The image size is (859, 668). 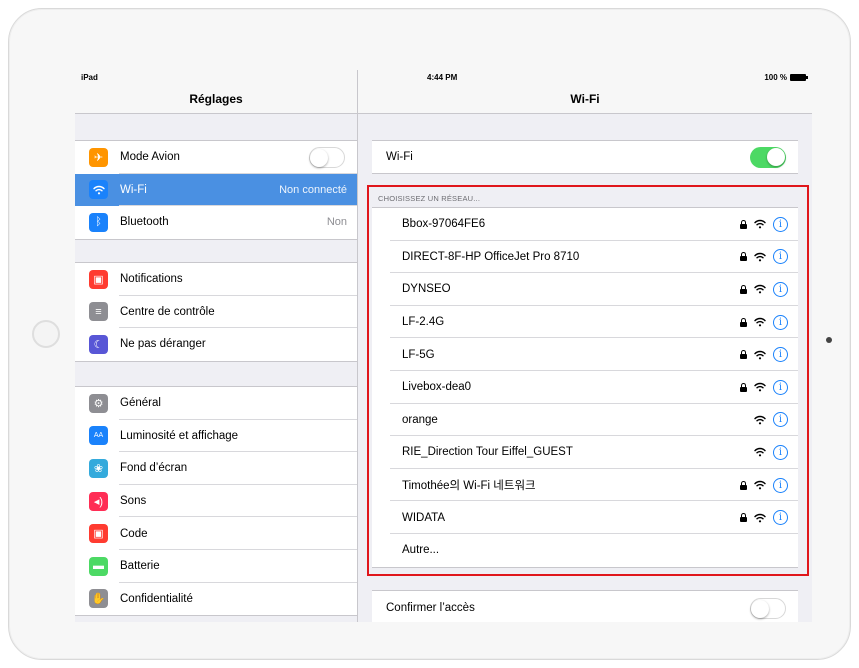 I want to click on gear-icon: ⚙, so click(x=98, y=403).